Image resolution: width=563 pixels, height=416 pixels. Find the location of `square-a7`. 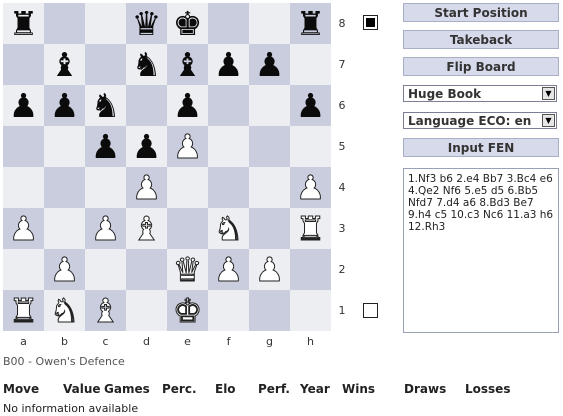

square-a7 is located at coordinates (23, 64).